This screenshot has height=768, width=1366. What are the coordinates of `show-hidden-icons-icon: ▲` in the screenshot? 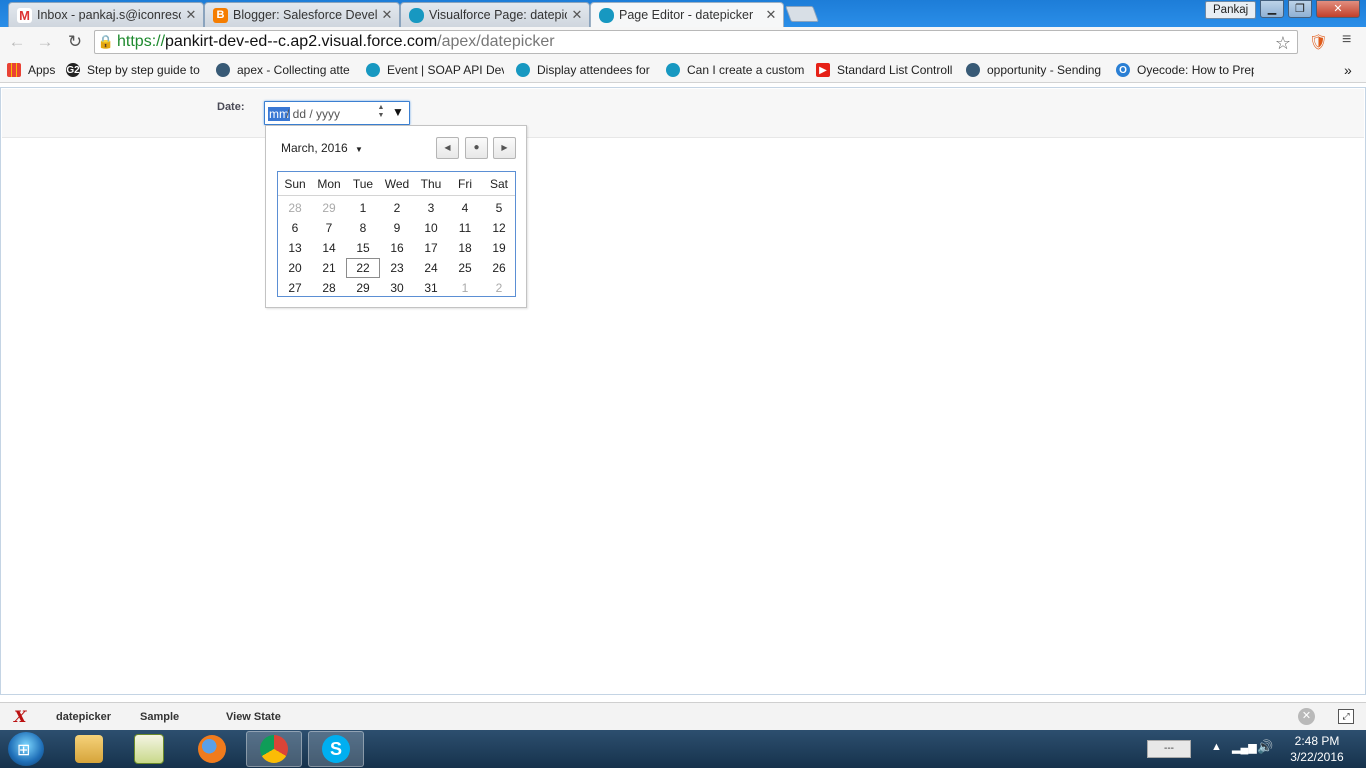 It's located at (1216, 747).